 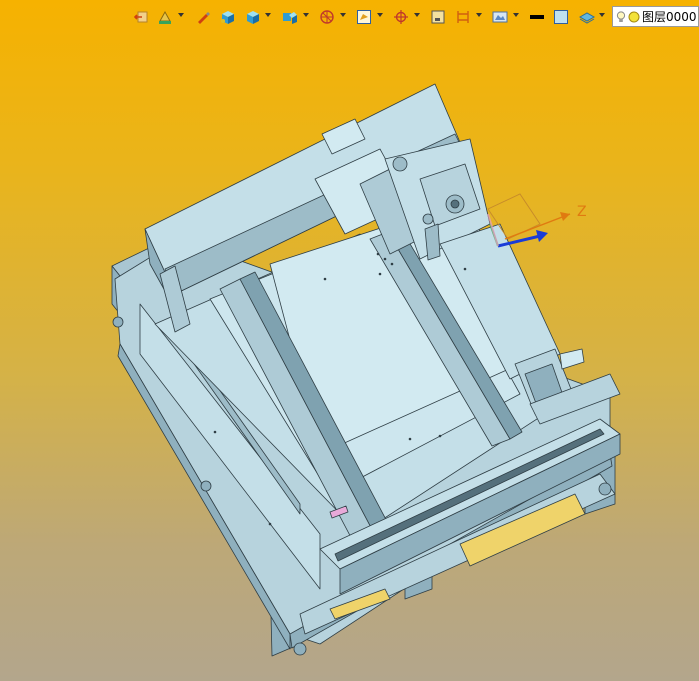 I want to click on toolbar: 图层0000, so click(x=349, y=17).